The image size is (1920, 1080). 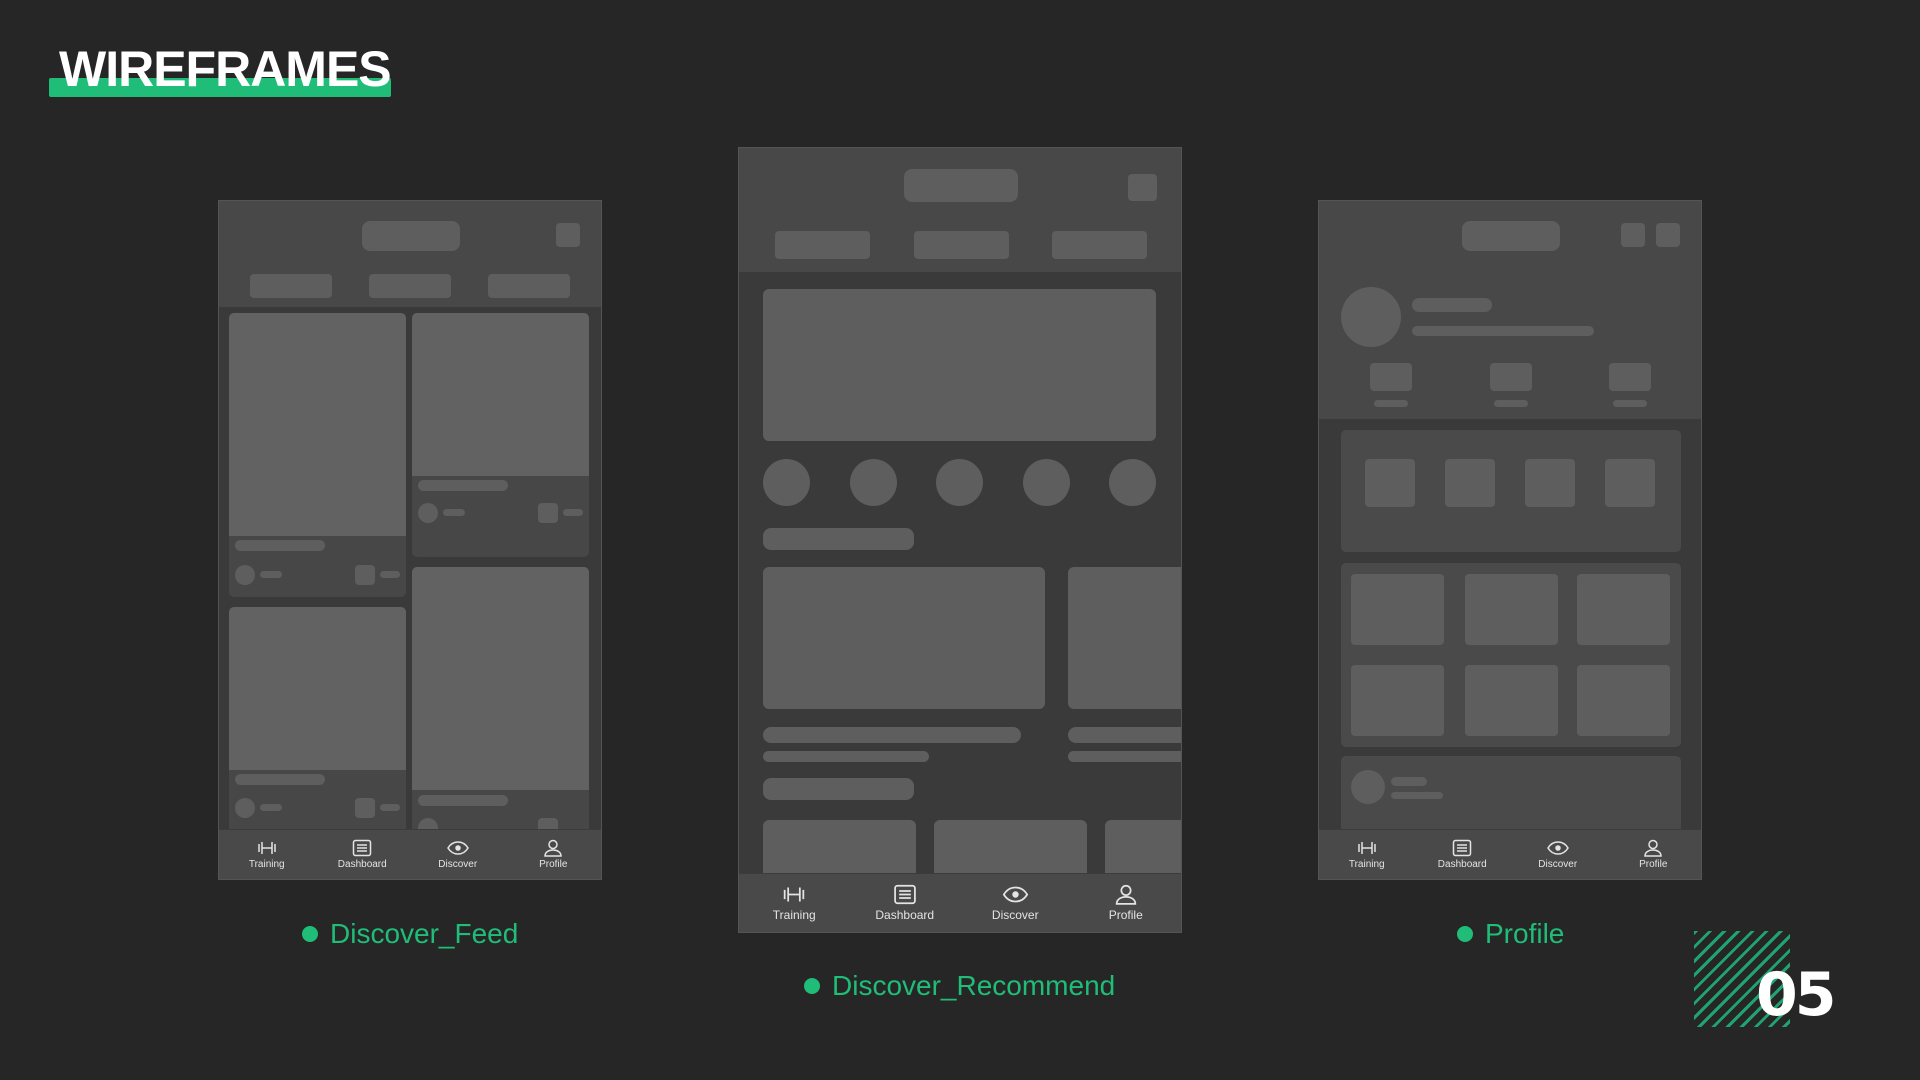 What do you see at coordinates (225, 69) in the screenshot?
I see `page-title: WIREFRAMES` at bounding box center [225, 69].